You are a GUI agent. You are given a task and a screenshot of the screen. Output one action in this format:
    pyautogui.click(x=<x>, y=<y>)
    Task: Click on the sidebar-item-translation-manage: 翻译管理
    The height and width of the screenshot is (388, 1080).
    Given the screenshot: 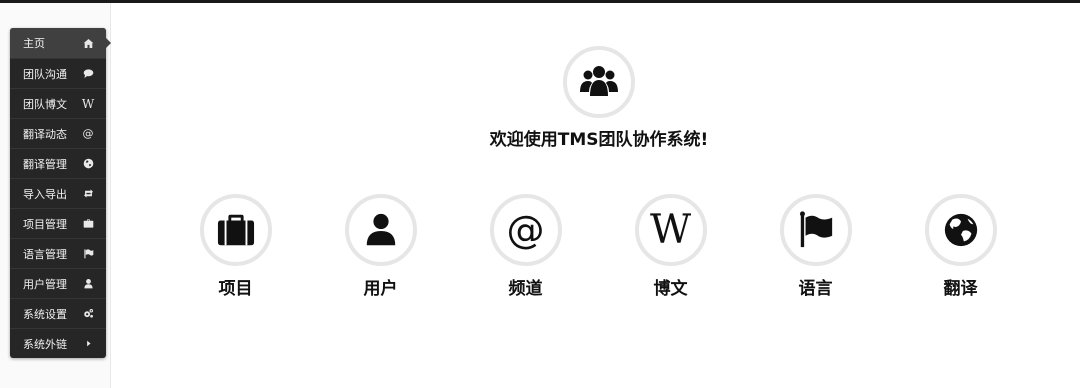 What is the action you would take?
    pyautogui.click(x=58, y=163)
    